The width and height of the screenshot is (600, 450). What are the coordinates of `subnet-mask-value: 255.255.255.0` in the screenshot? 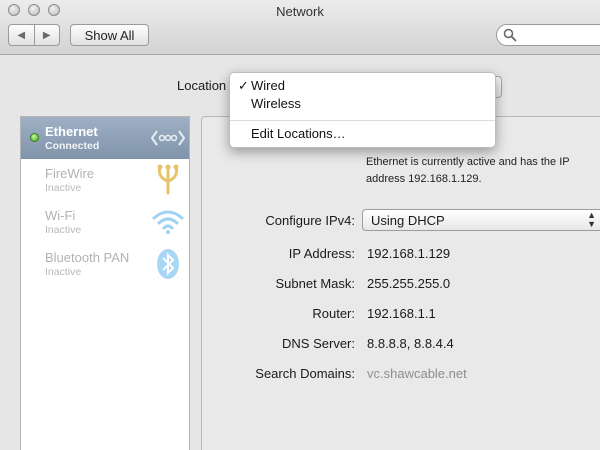 It's located at (409, 283).